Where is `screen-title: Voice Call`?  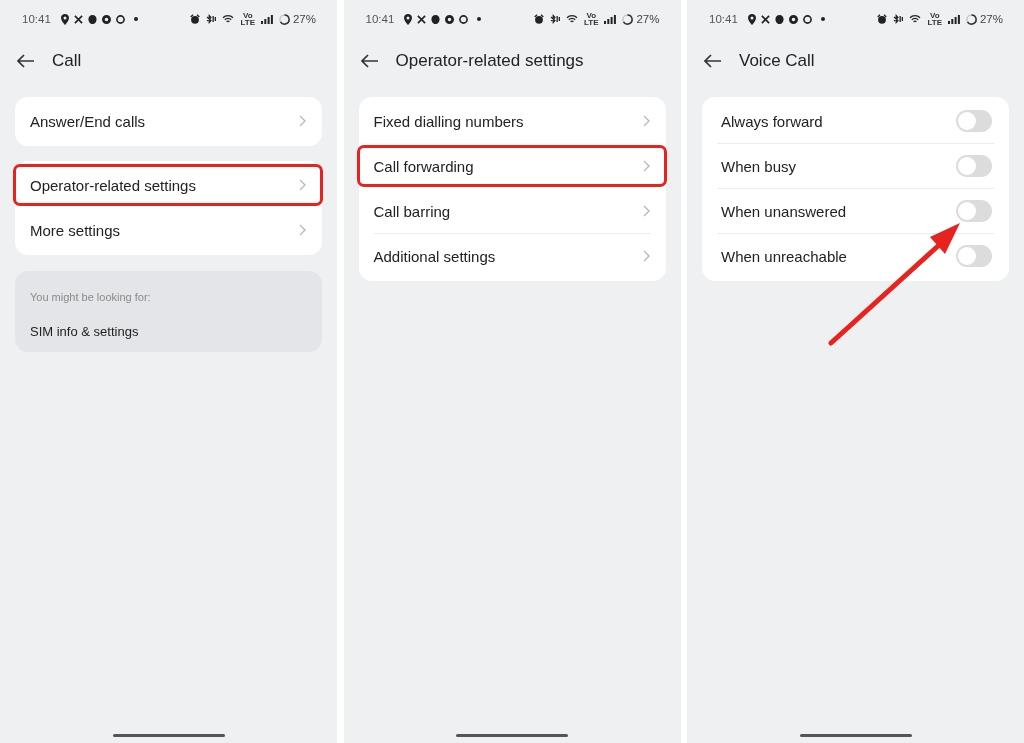
screen-title: Voice Call is located at coordinates (777, 61).